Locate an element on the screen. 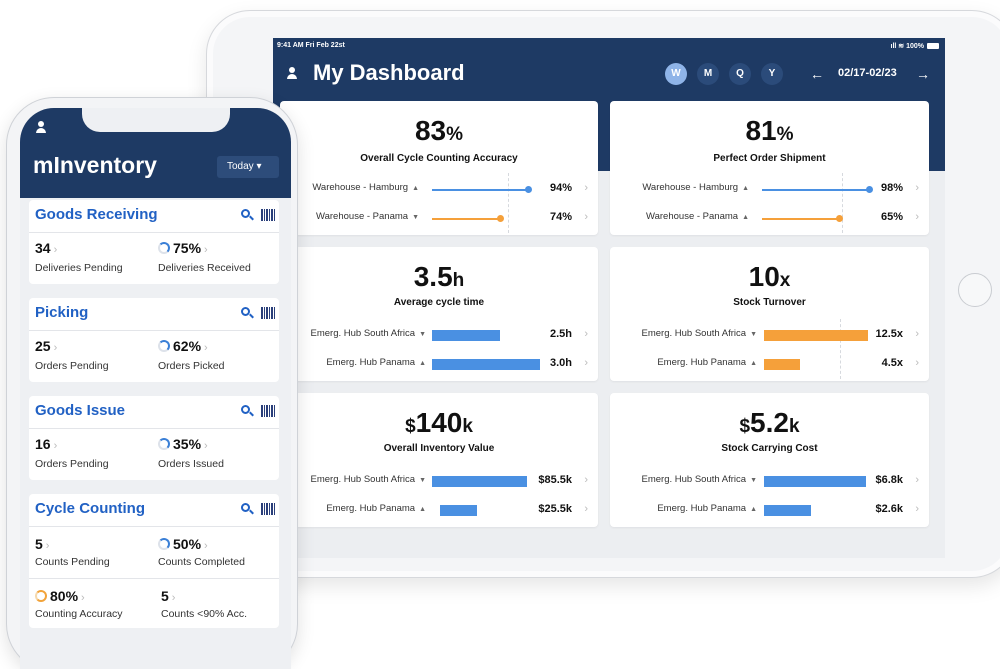  kpi-row: Emerg. Hub South Africa ▼ 12.5x › is located at coordinates (769, 336).